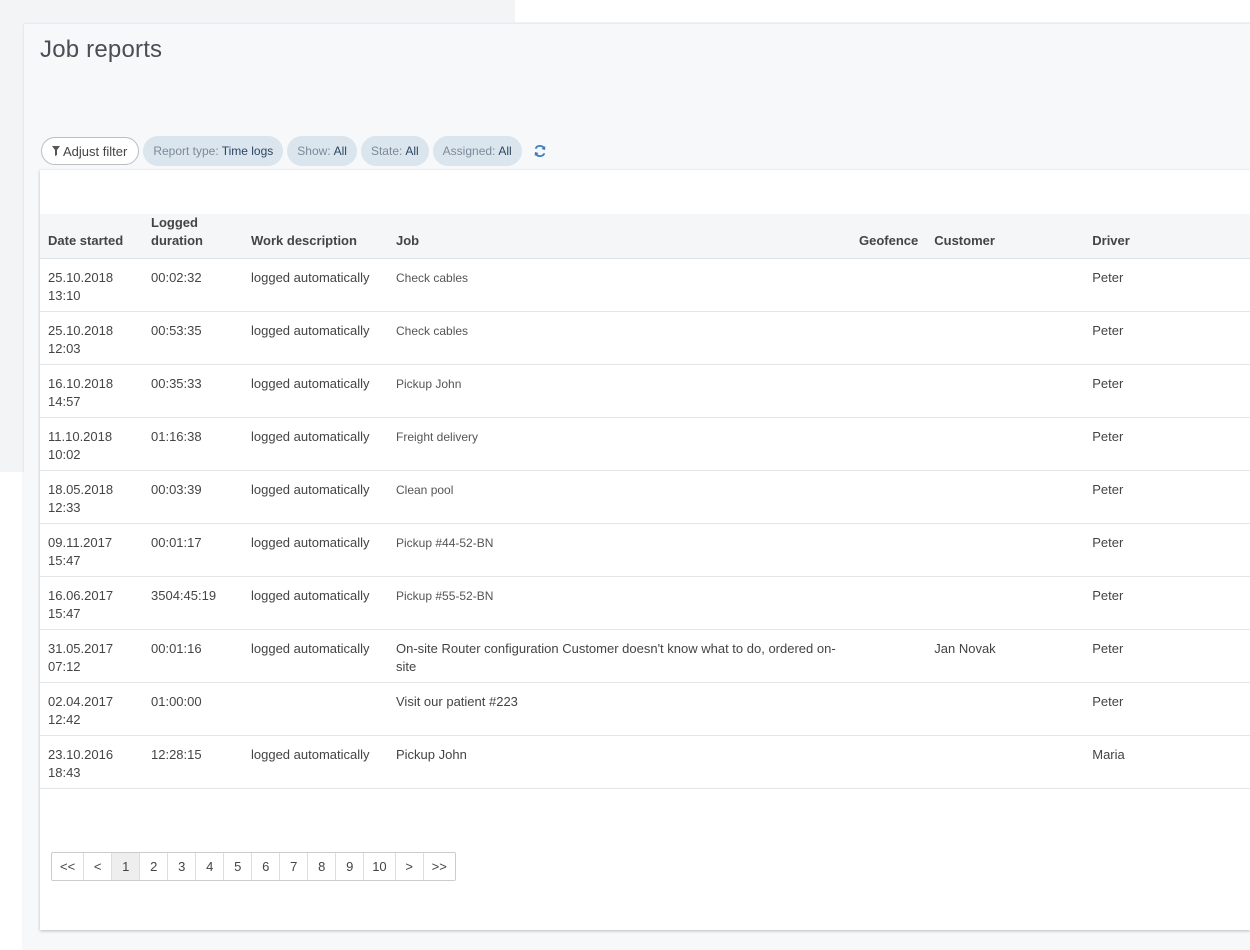  Describe the element at coordinates (238, 866) in the screenshot. I see `pagination-page-5: 5` at that location.